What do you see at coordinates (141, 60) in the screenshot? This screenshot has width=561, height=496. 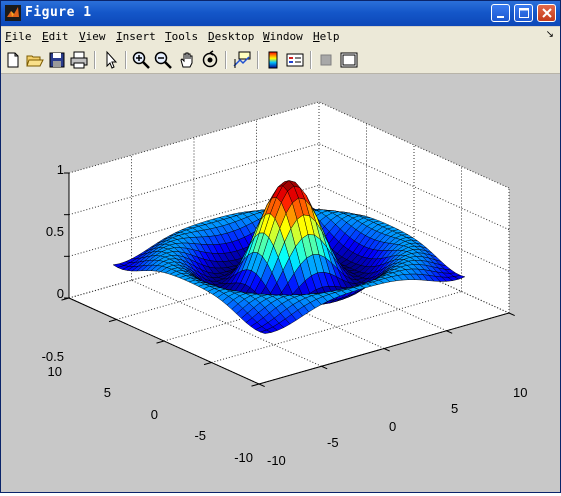 I see `zoom-in-icon` at bounding box center [141, 60].